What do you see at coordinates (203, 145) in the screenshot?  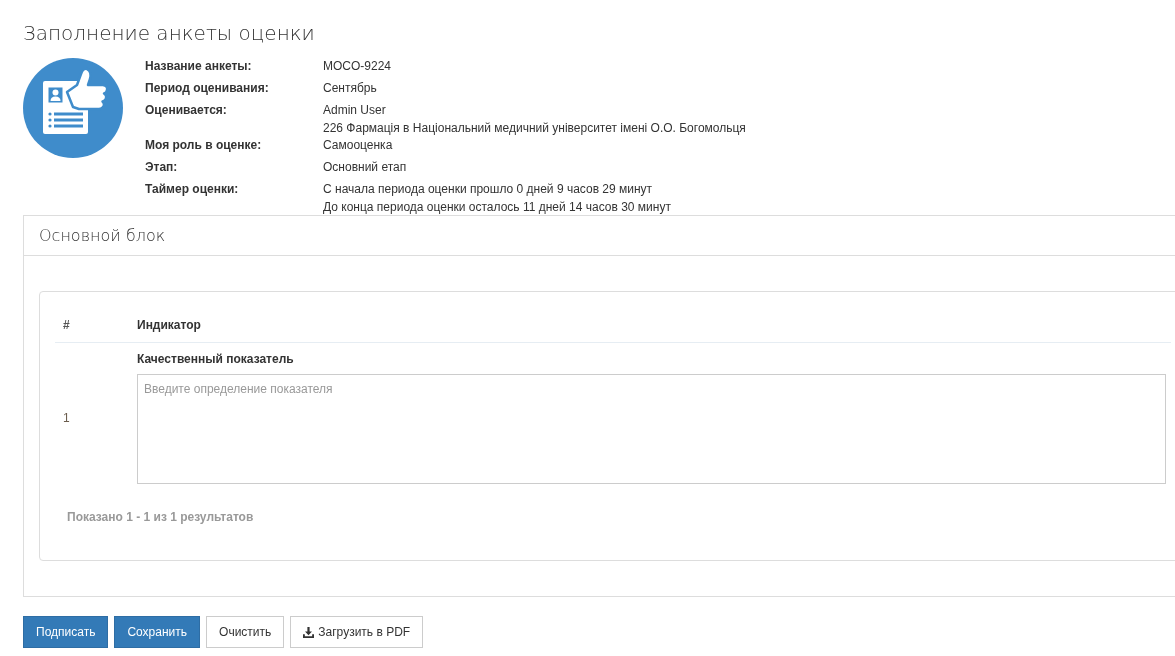 I see `field-label: Моя роль в оценке:` at bounding box center [203, 145].